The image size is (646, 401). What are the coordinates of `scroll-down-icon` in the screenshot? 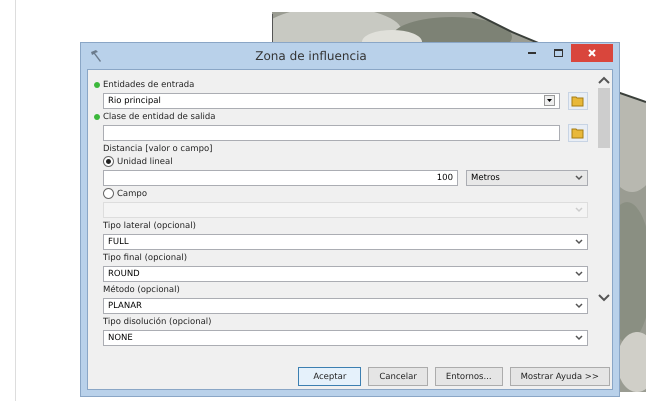 It's located at (604, 298).